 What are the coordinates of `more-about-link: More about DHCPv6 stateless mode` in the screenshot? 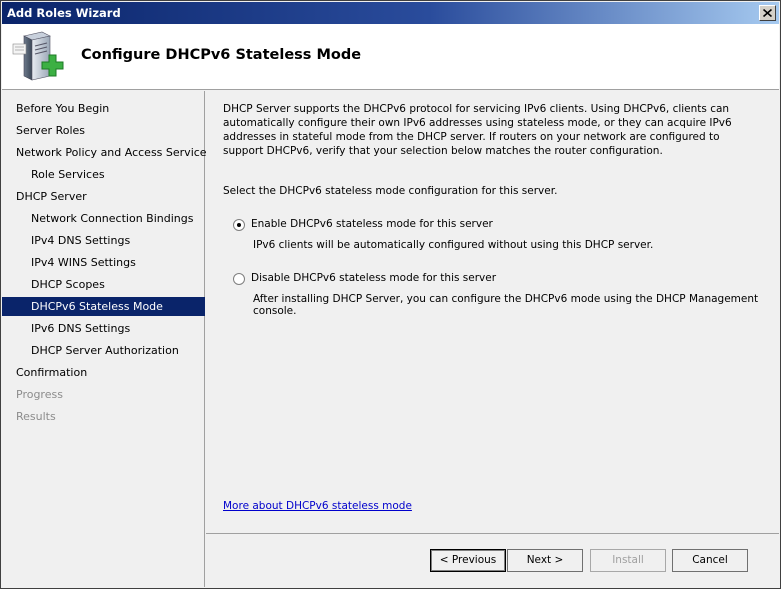 It's located at (317, 506).